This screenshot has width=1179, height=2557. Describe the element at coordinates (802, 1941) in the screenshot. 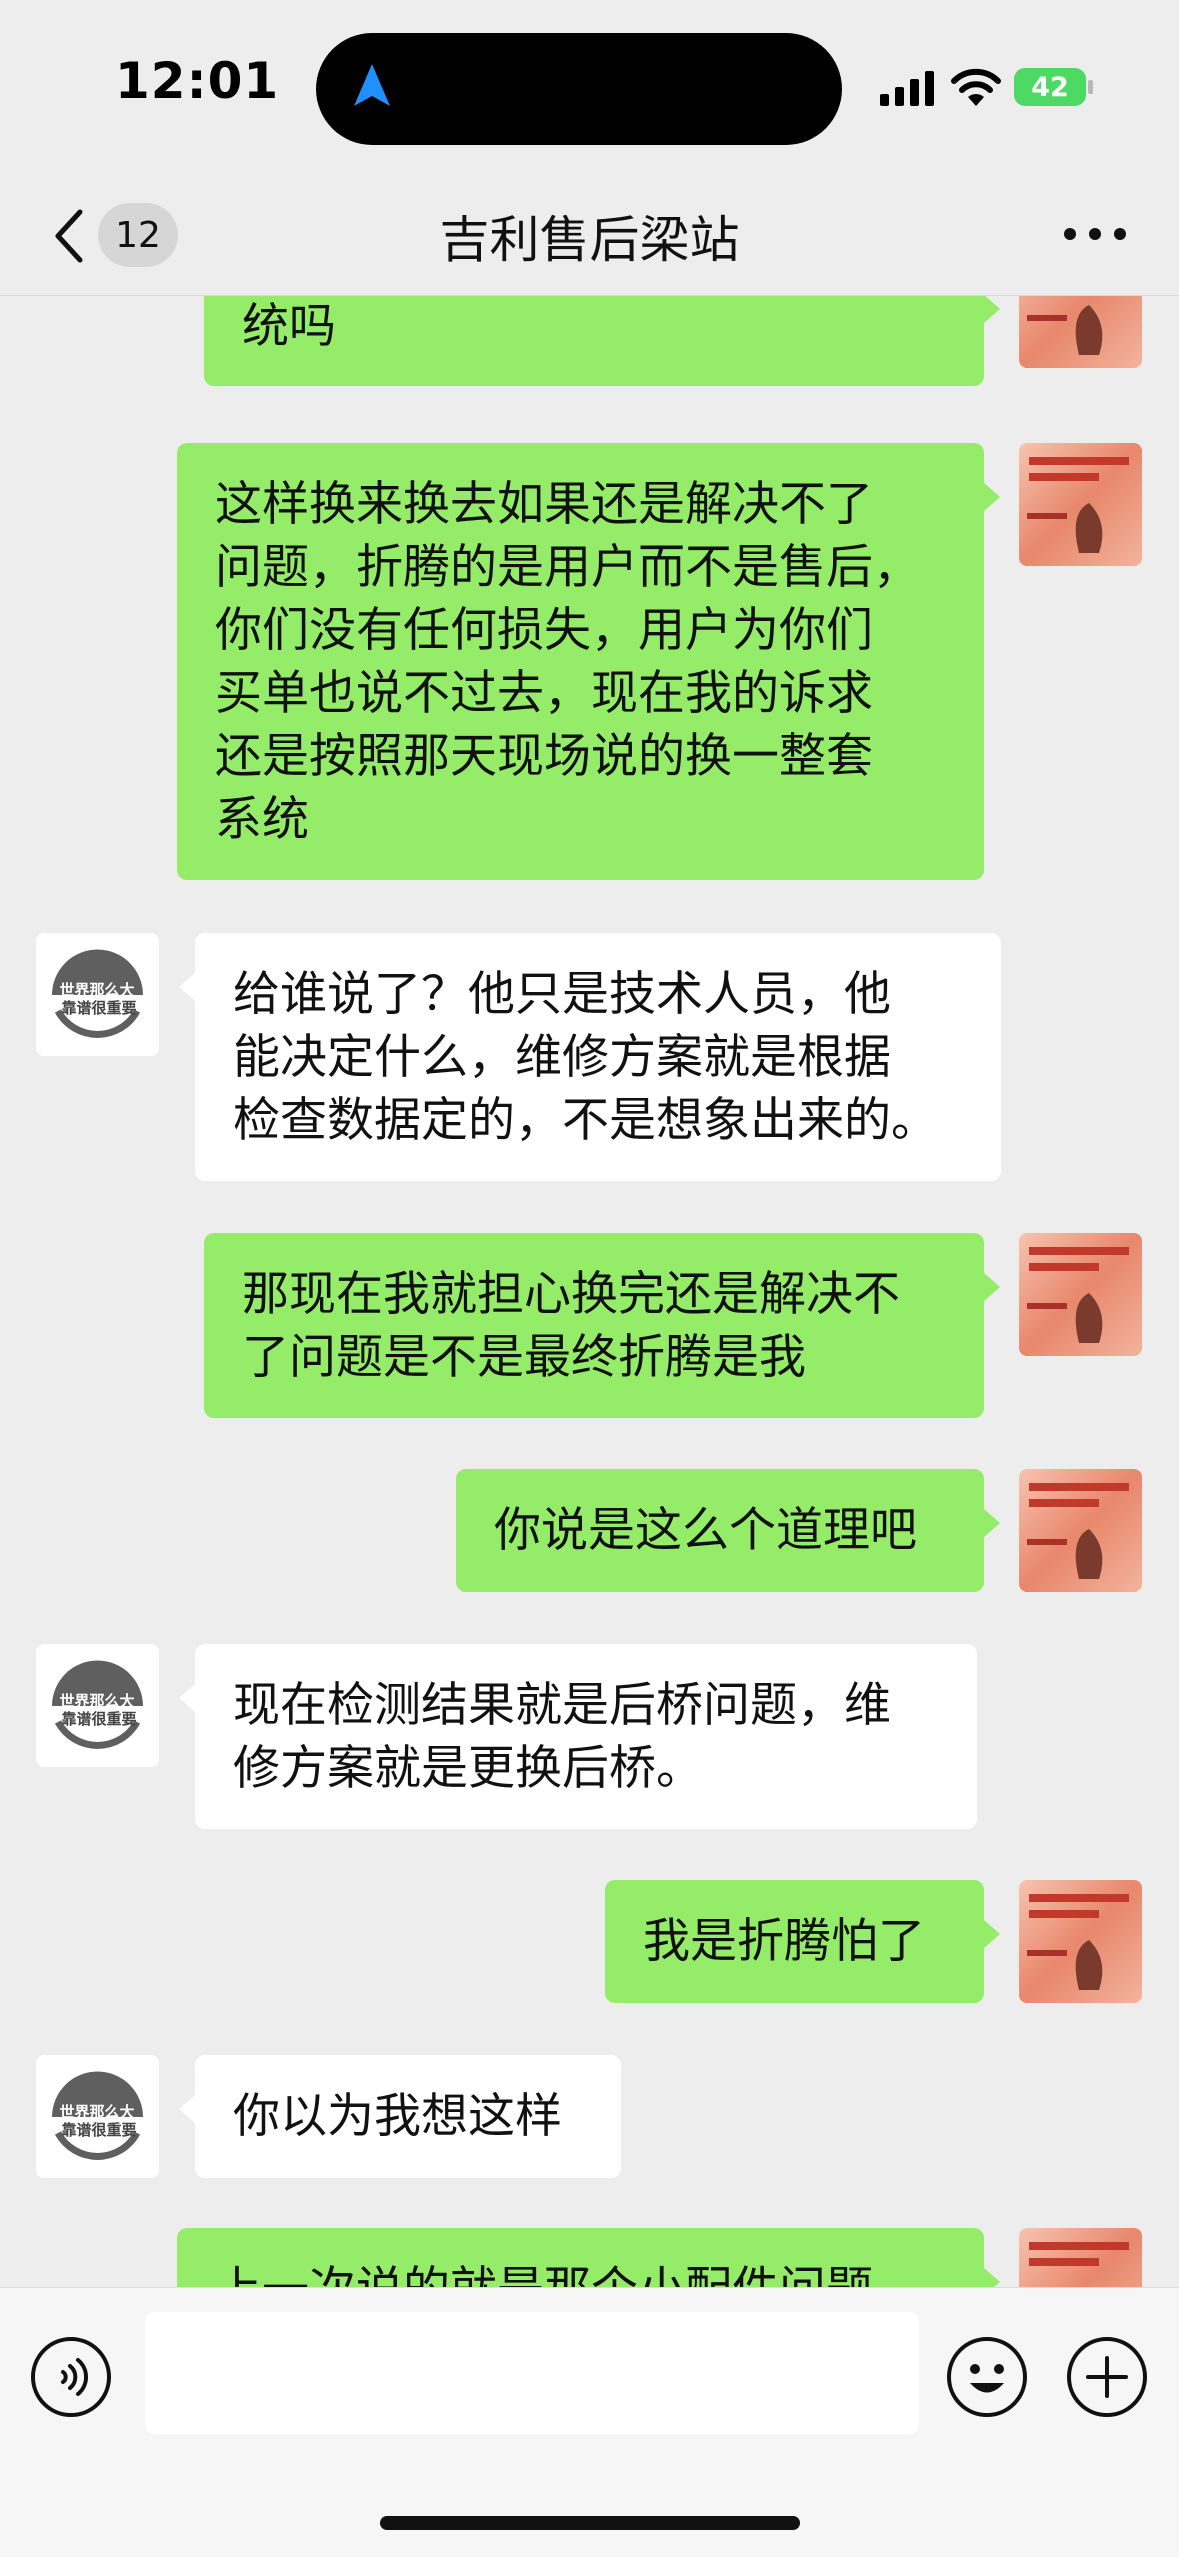

I see `message-bubble-sent: 我是折腾怕了` at that location.